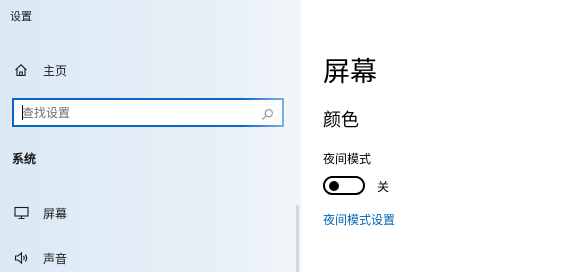 The height and width of the screenshot is (272, 570). Describe the element at coordinates (21, 16) in the screenshot. I see `app-title: 设置` at that location.